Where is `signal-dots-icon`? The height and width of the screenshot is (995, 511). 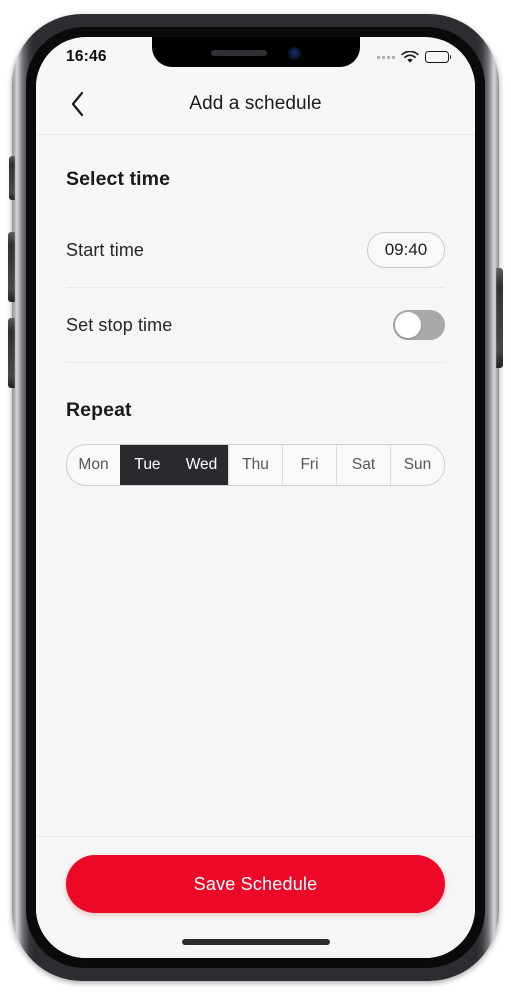 signal-dots-icon is located at coordinates (386, 57).